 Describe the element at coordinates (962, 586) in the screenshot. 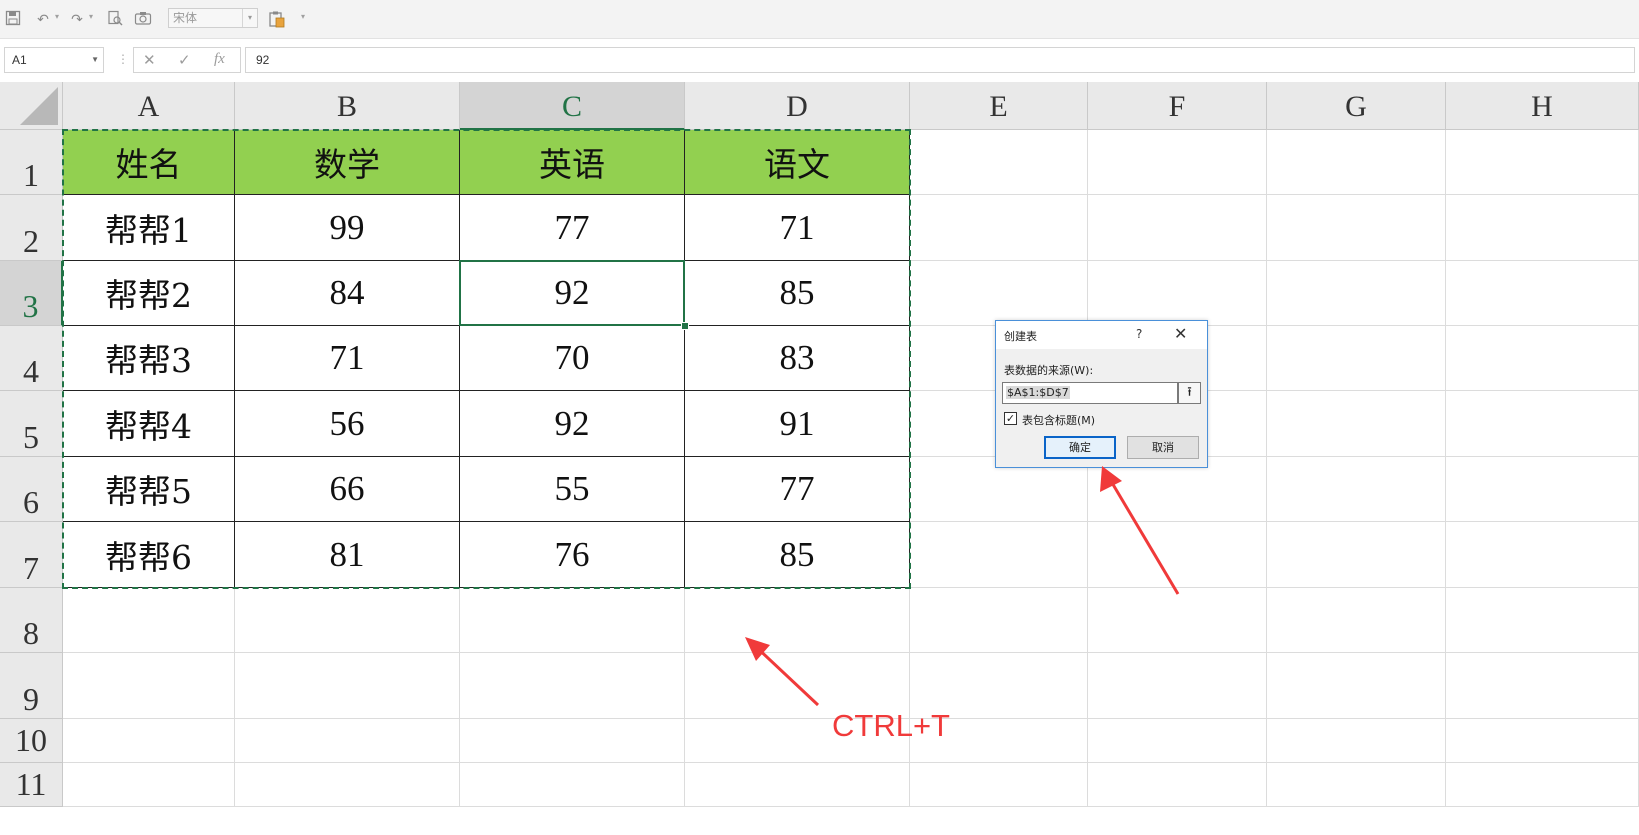

I see `annotation-arrows` at that location.